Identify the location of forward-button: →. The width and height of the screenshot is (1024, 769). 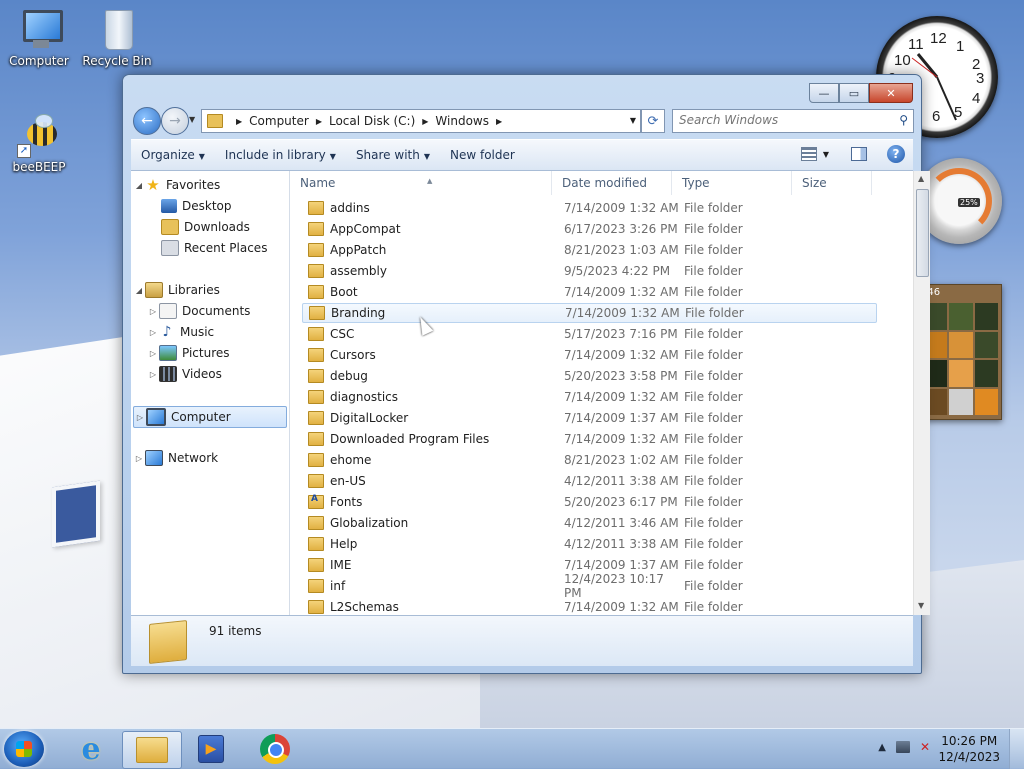
(175, 121).